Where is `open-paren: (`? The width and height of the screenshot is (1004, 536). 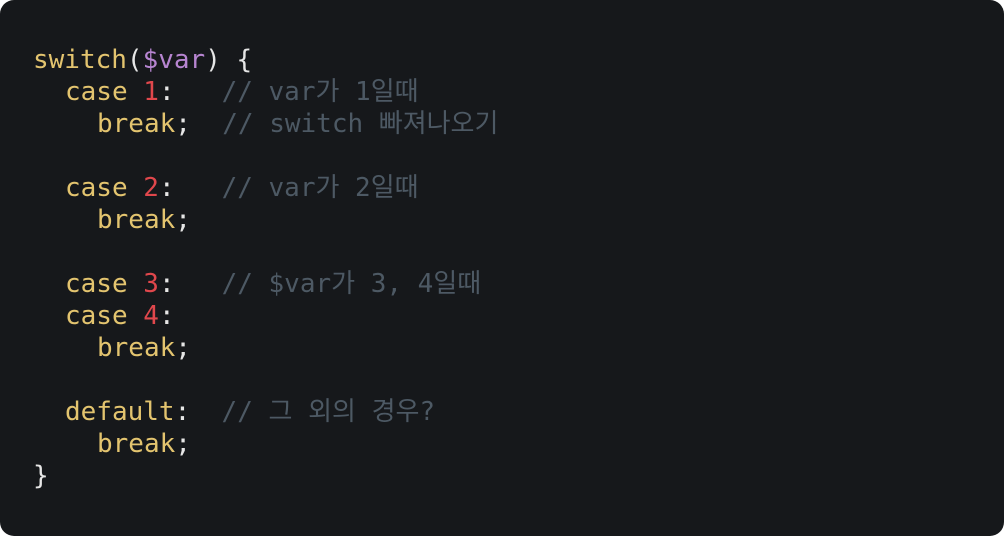
open-paren: ( is located at coordinates (134, 60).